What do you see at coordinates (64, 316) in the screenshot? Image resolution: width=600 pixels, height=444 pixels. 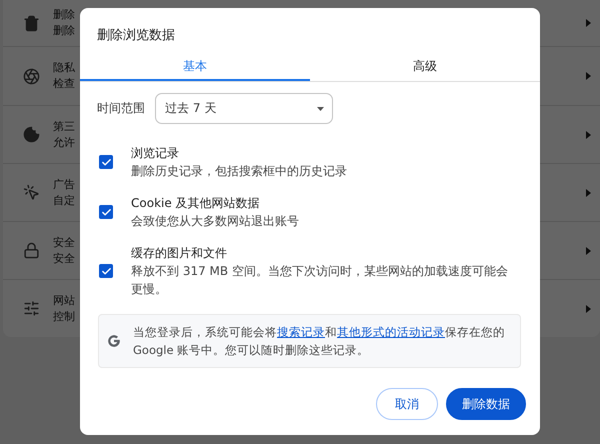 I see `setting-description: 控制` at bounding box center [64, 316].